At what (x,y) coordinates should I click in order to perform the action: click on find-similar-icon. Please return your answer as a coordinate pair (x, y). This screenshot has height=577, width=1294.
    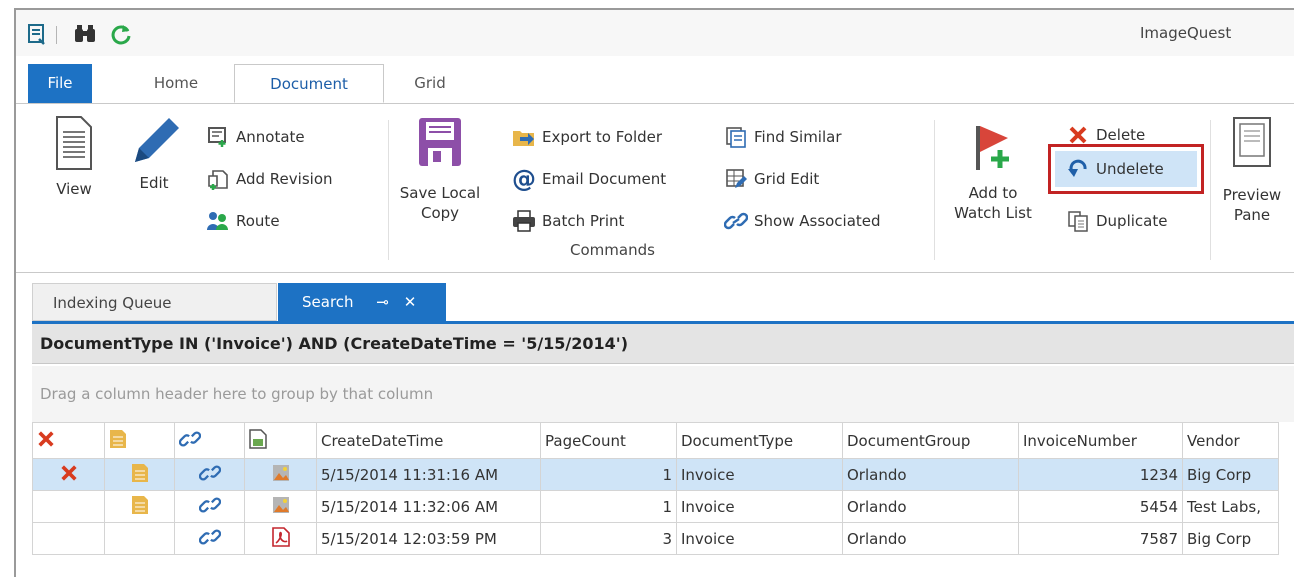
    Looking at the image, I should click on (736, 137).